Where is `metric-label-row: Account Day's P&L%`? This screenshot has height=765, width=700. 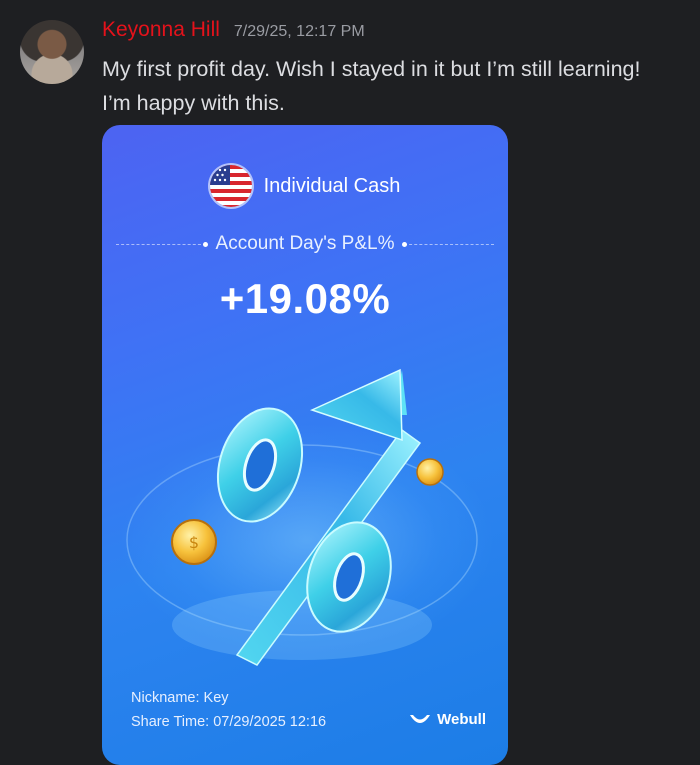
metric-label-row: Account Day's P&L% is located at coordinates (305, 244).